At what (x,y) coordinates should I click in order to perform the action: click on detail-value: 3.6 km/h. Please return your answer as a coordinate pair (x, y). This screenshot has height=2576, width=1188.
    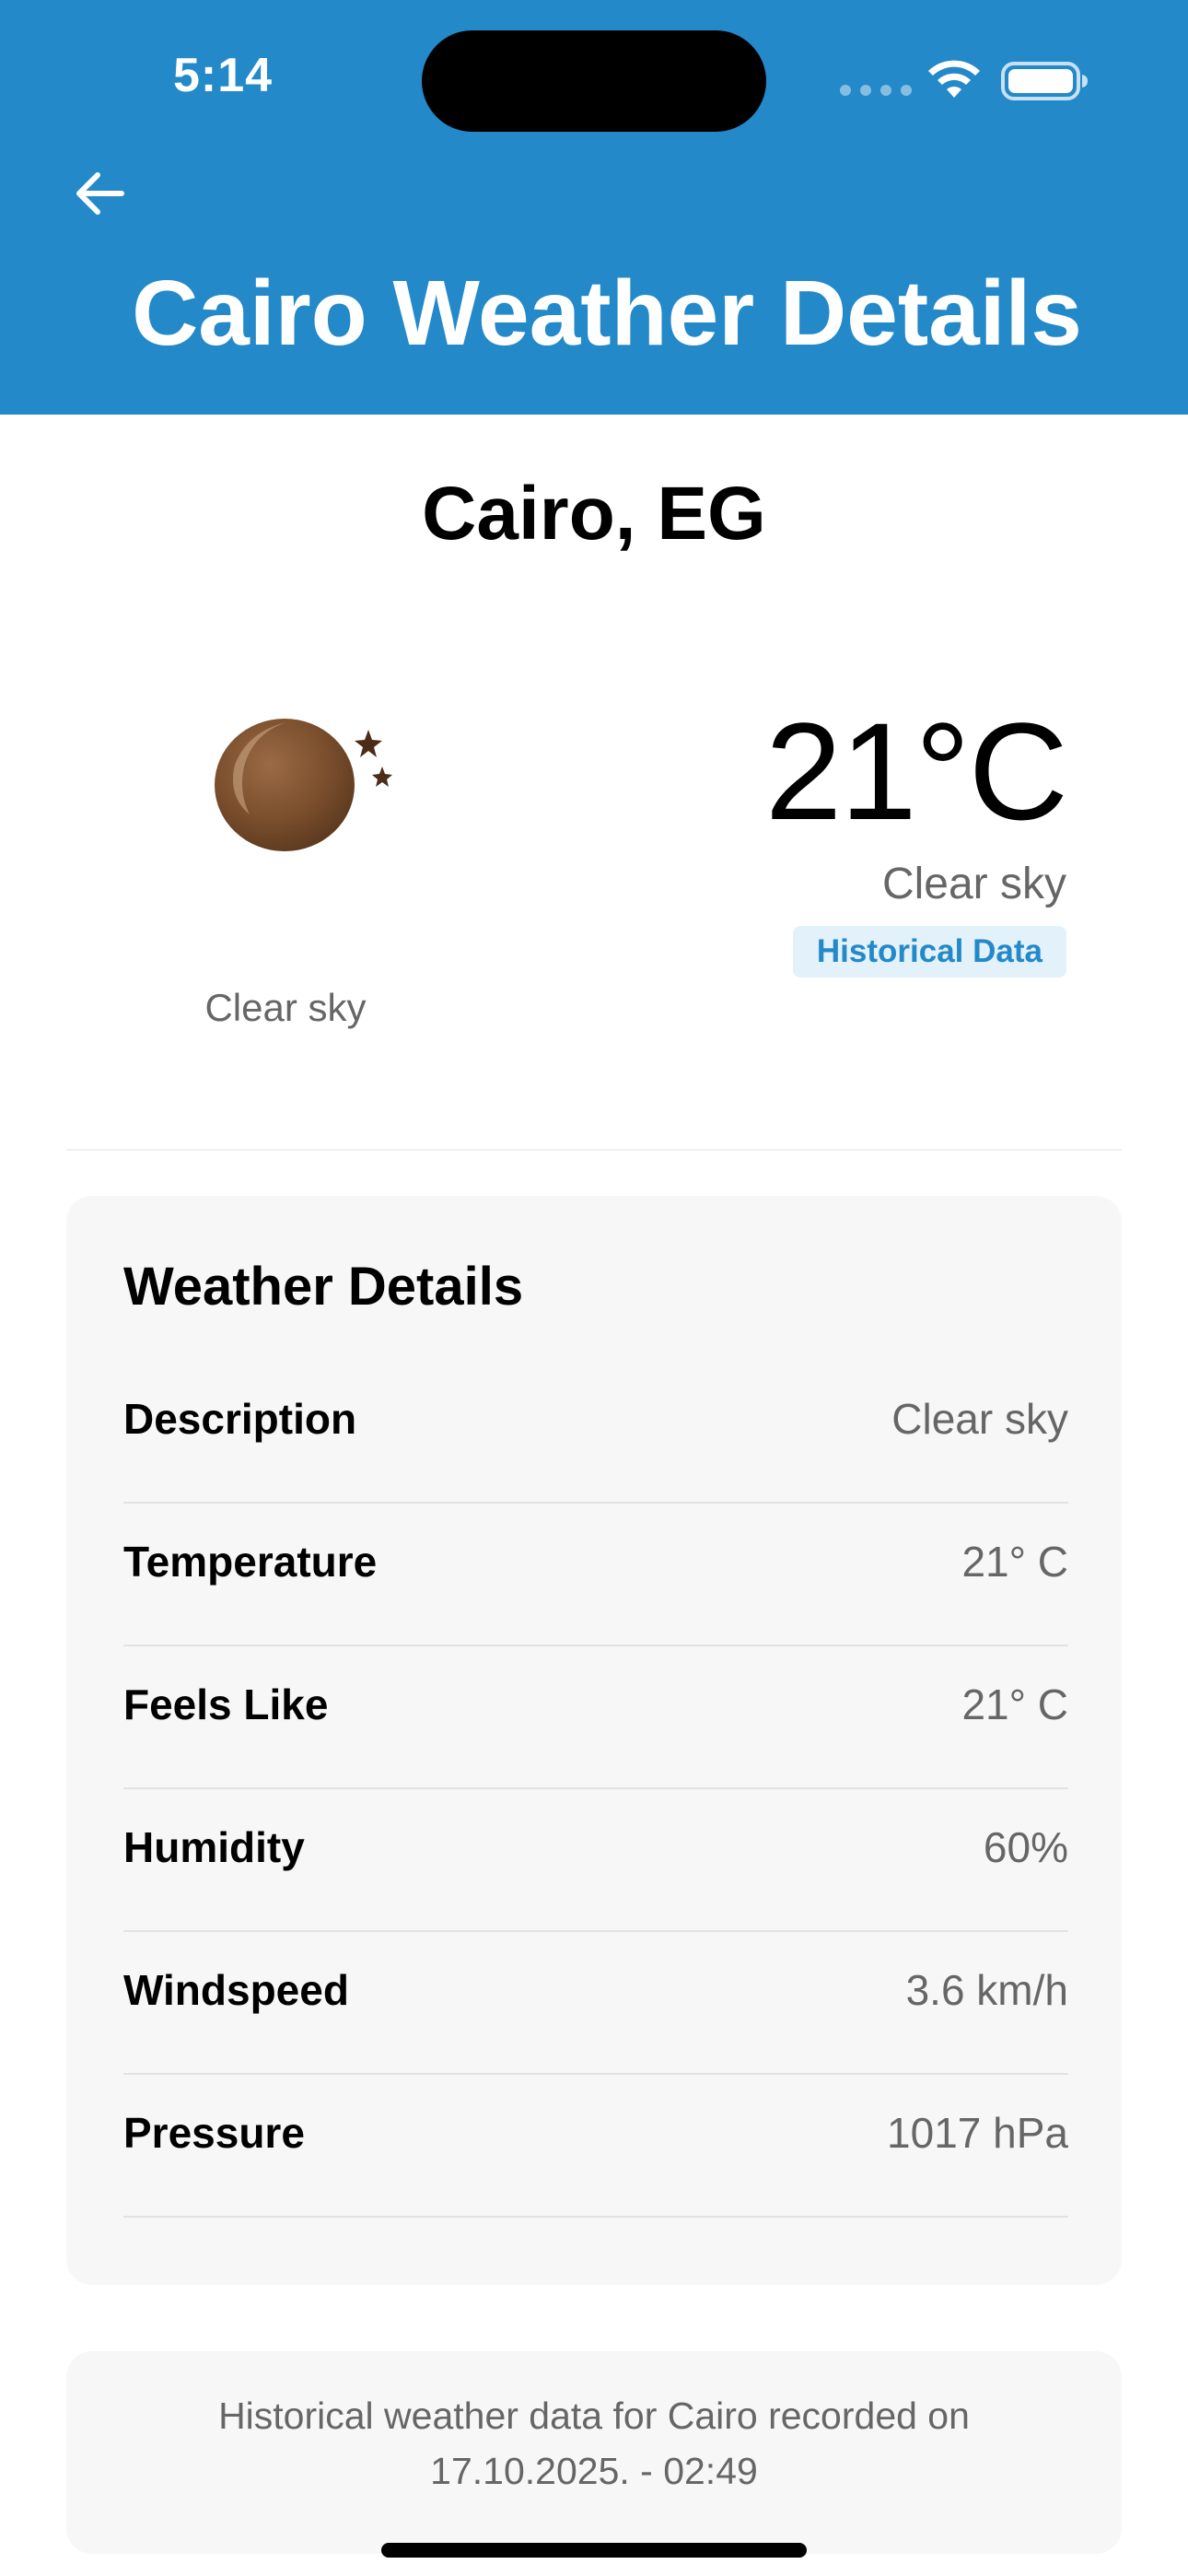
    Looking at the image, I should click on (986, 1989).